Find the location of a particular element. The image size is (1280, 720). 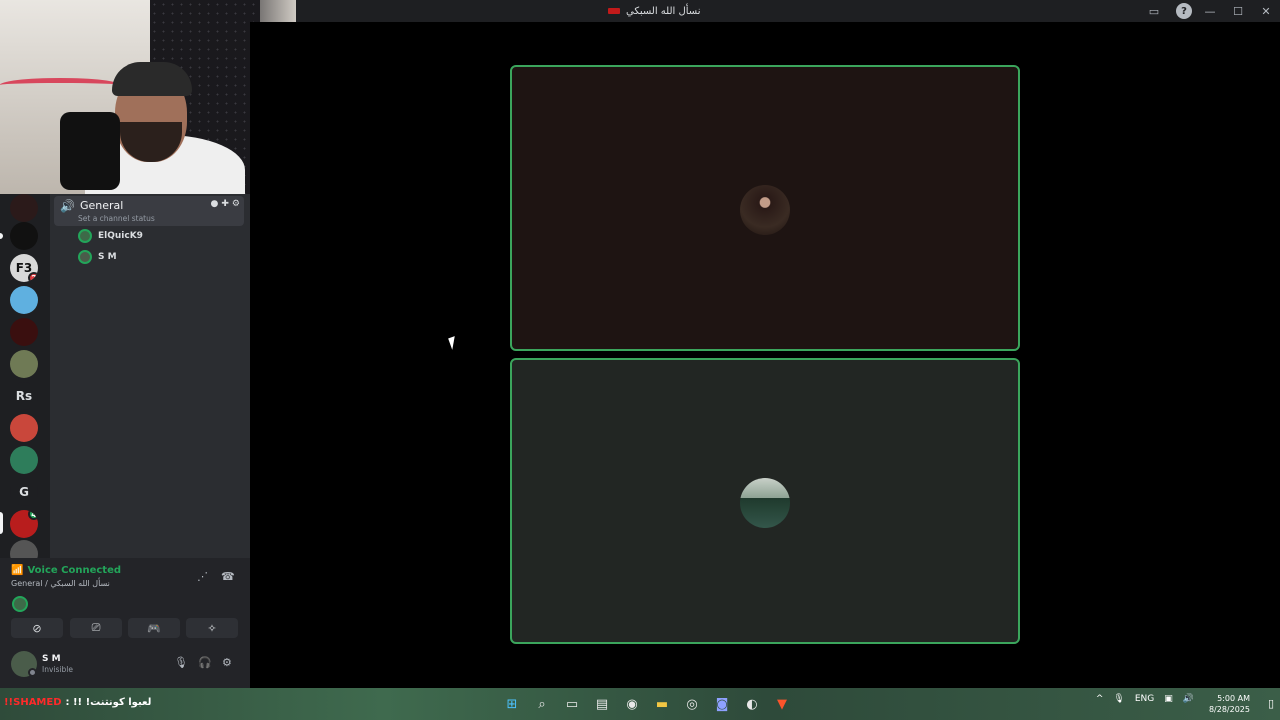

member-name: S M is located at coordinates (107, 257).